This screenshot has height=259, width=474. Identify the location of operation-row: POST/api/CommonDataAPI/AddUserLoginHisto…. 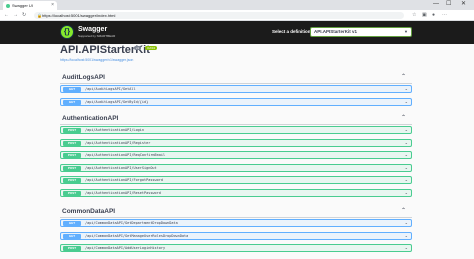
(236, 248).